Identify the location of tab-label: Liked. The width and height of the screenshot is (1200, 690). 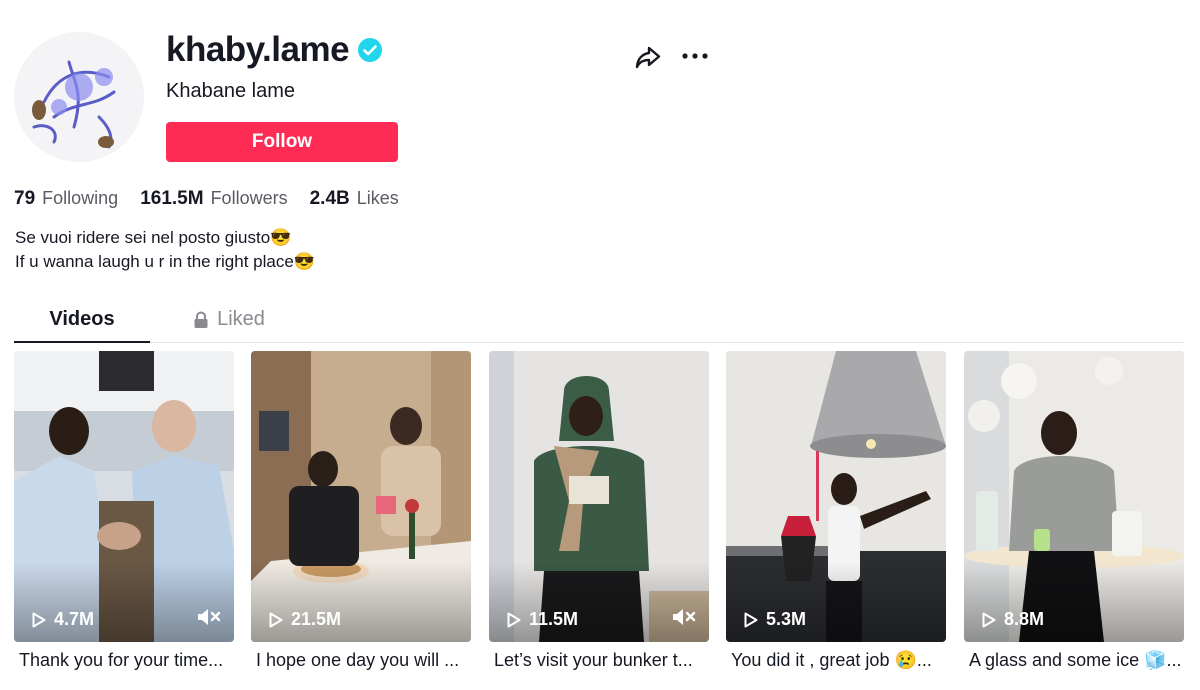
(241, 319).